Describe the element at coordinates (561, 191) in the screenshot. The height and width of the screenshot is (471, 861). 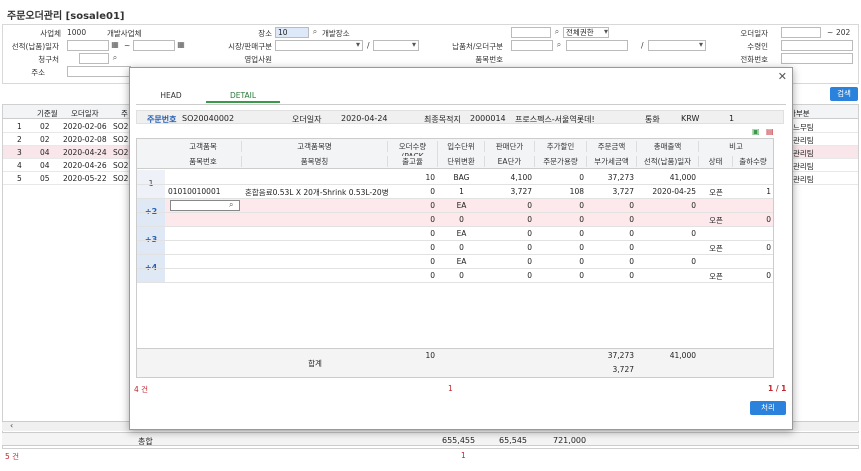
I see `grid-cell: 108` at that location.